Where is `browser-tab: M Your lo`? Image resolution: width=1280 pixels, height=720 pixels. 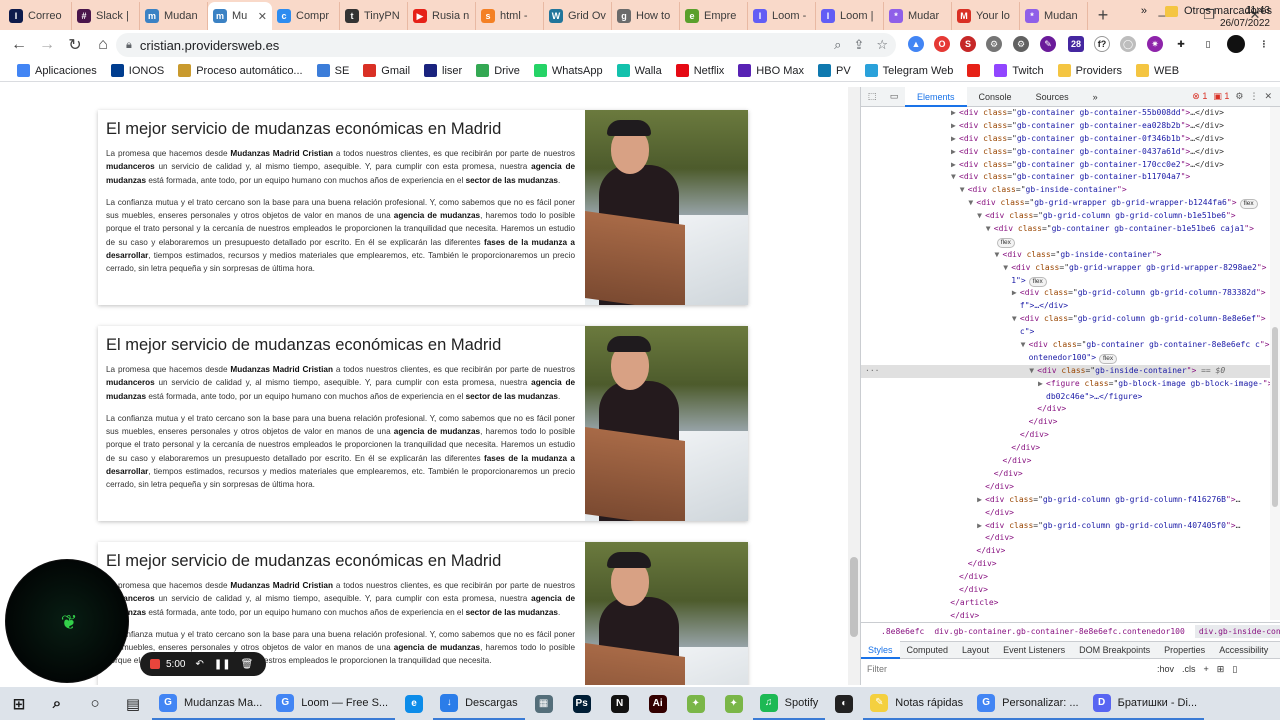
browser-tab: M Your lo is located at coordinates (986, 16).